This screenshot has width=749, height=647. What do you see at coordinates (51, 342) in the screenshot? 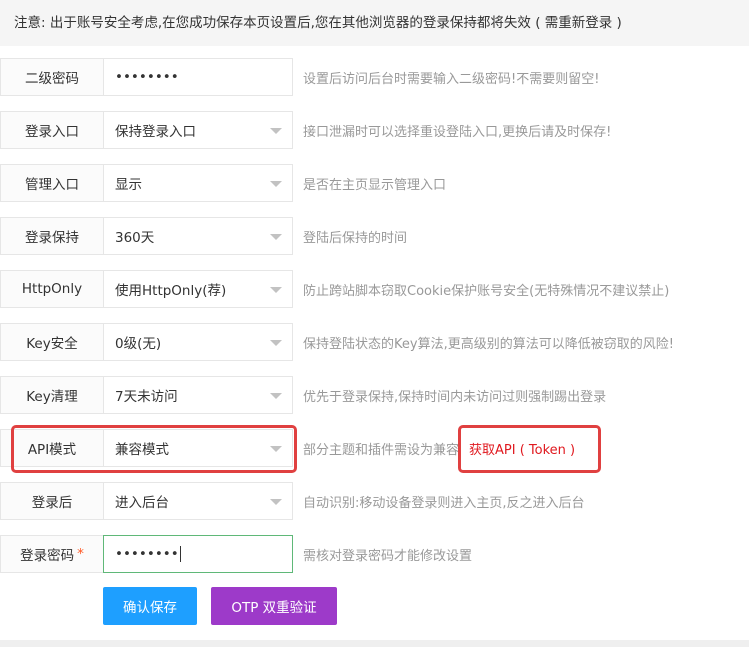
I see `field-label: Key安全` at bounding box center [51, 342].